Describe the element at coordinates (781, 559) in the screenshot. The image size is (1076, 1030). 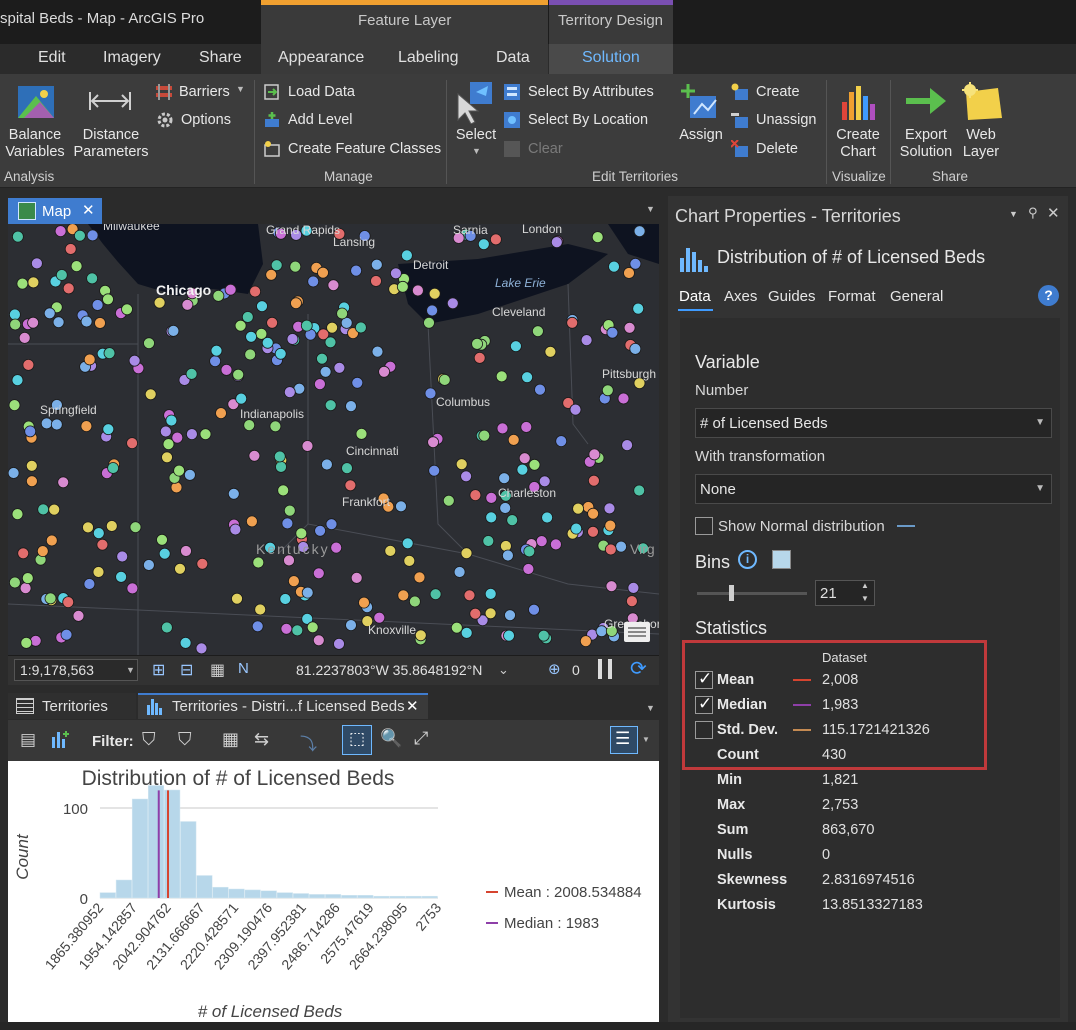
I see `bin-color-swatch` at that location.